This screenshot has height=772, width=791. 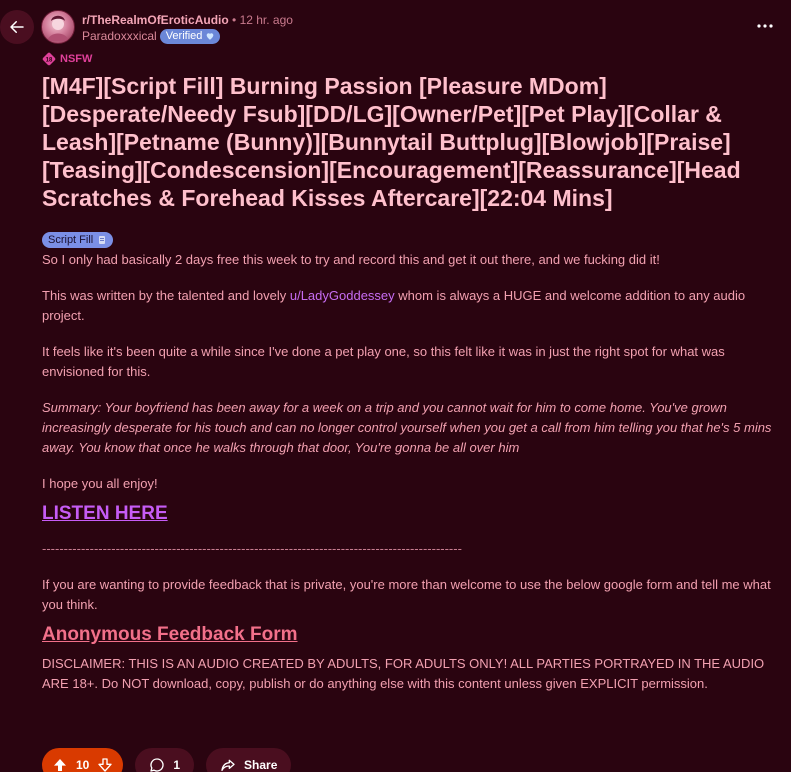 I want to click on listen-here-link: LISTEN HERE, so click(x=105, y=514).